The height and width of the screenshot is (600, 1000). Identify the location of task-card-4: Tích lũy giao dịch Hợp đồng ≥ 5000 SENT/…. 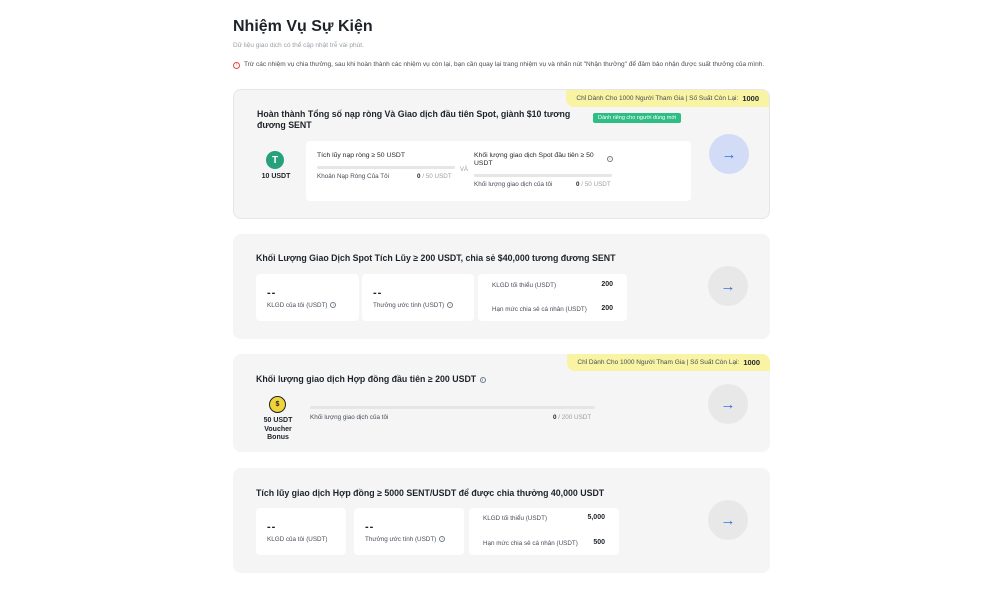
(501, 520).